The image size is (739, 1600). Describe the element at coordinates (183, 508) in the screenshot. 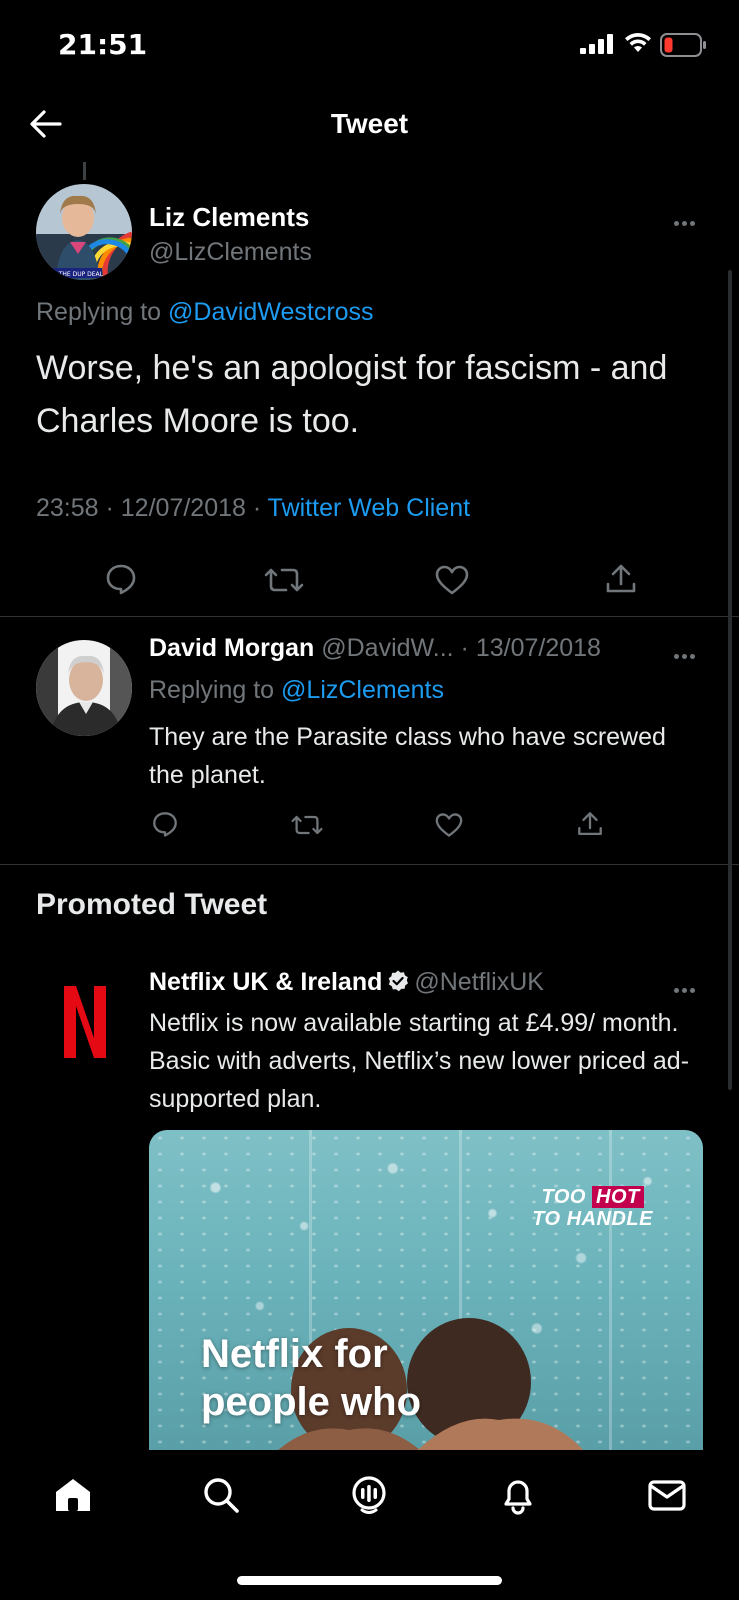

I see `tweet-date: 12/07/2018` at that location.